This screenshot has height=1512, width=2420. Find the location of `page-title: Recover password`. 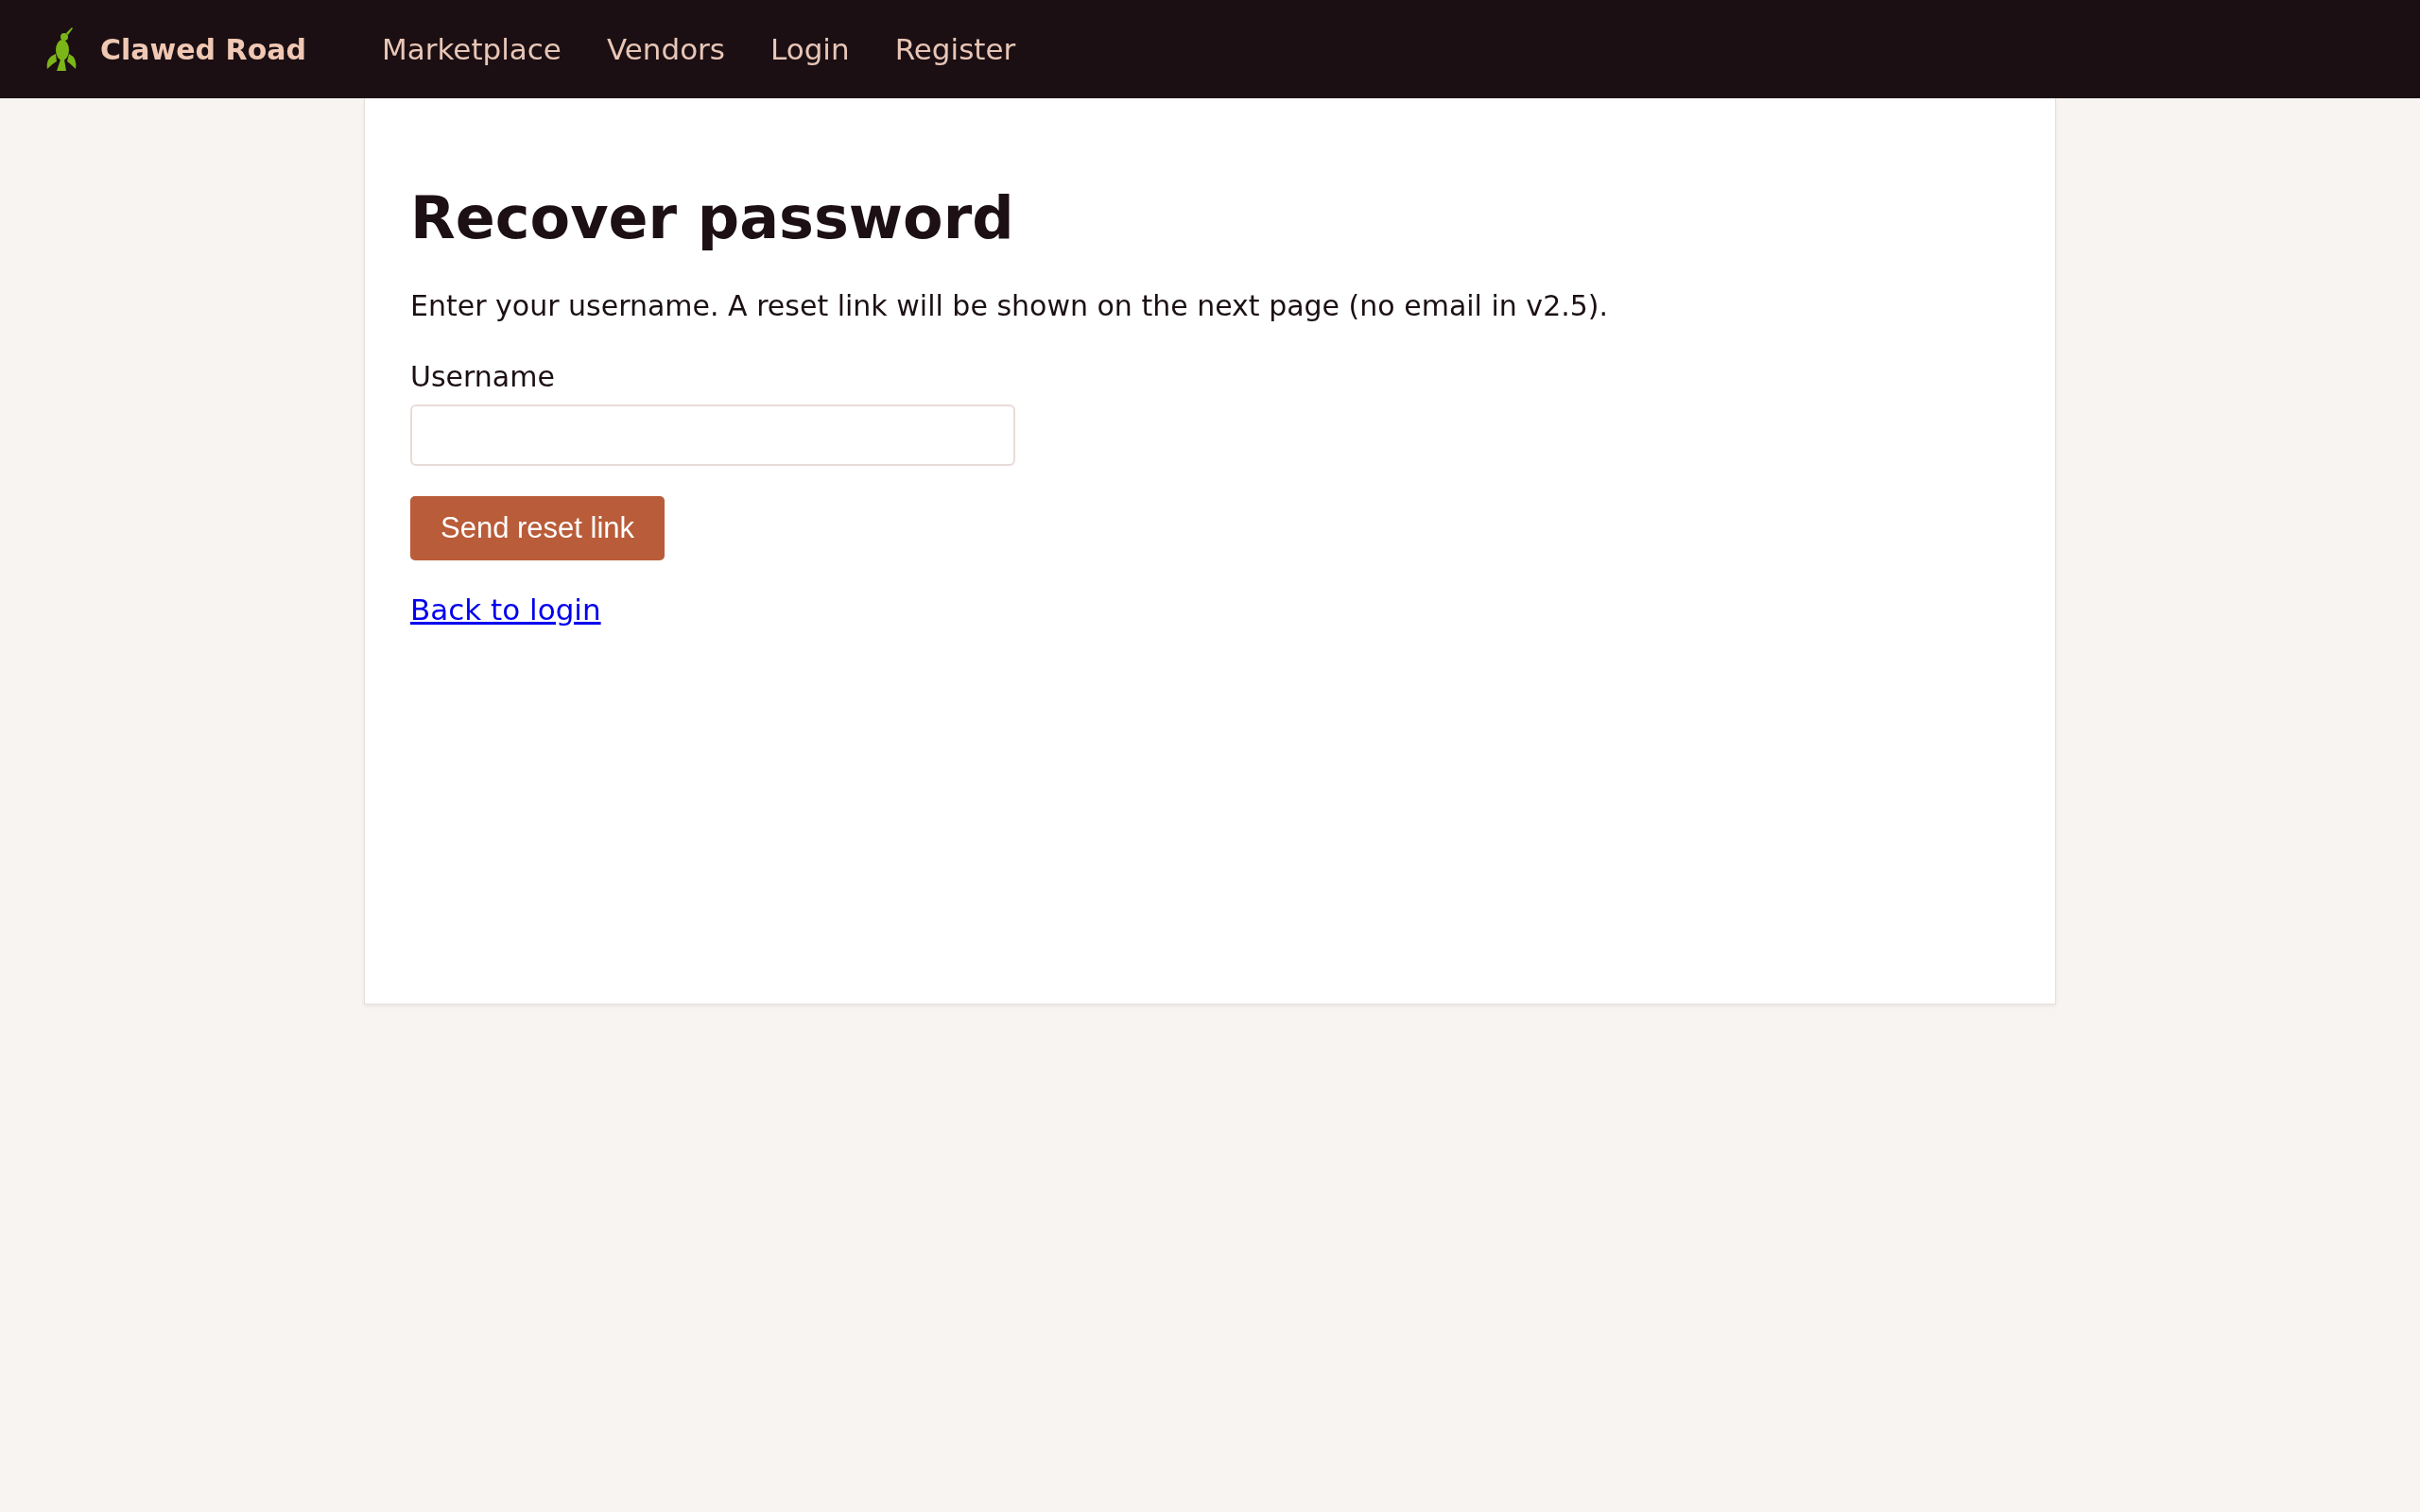

page-title: Recover password is located at coordinates (712, 218).